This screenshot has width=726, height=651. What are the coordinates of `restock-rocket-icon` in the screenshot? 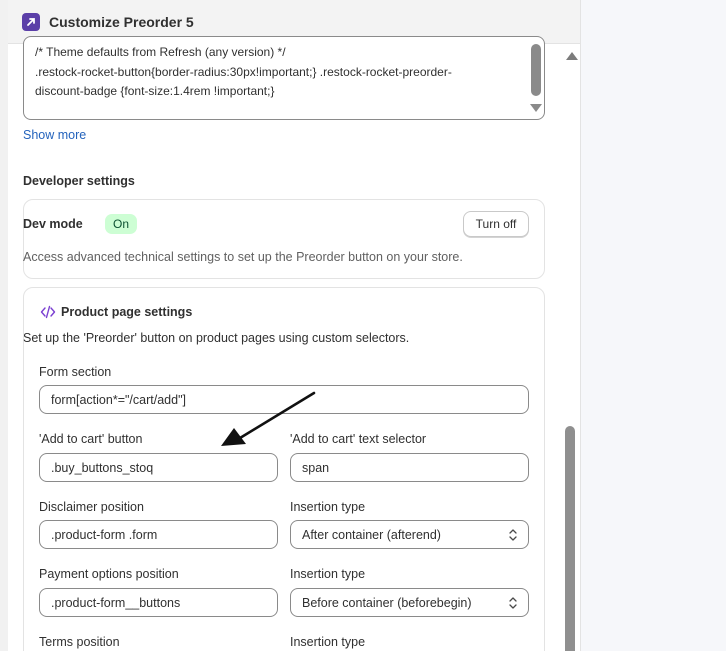 It's located at (31, 21).